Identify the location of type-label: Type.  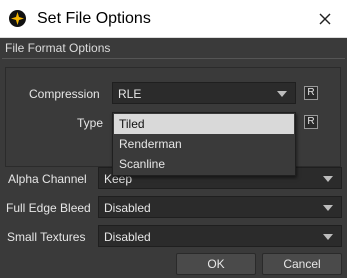
(90, 123).